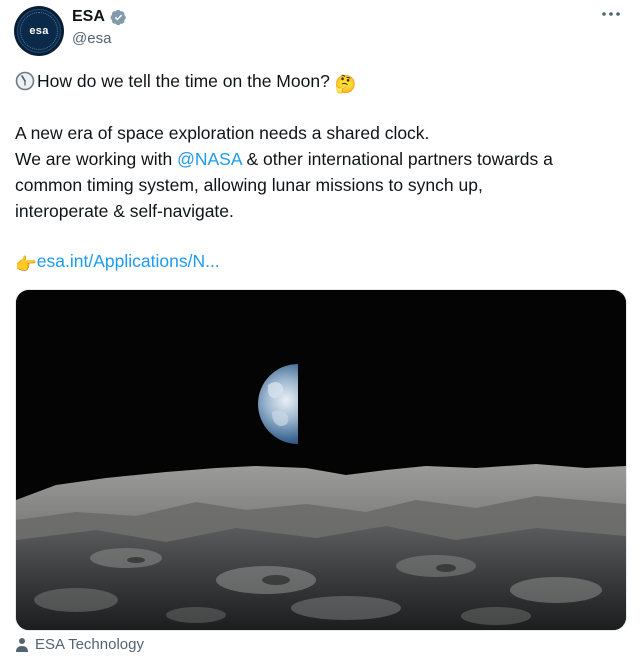 The image size is (640, 664). What do you see at coordinates (397, 159) in the screenshot?
I see `line3-suffix: & other international partners towards a` at bounding box center [397, 159].